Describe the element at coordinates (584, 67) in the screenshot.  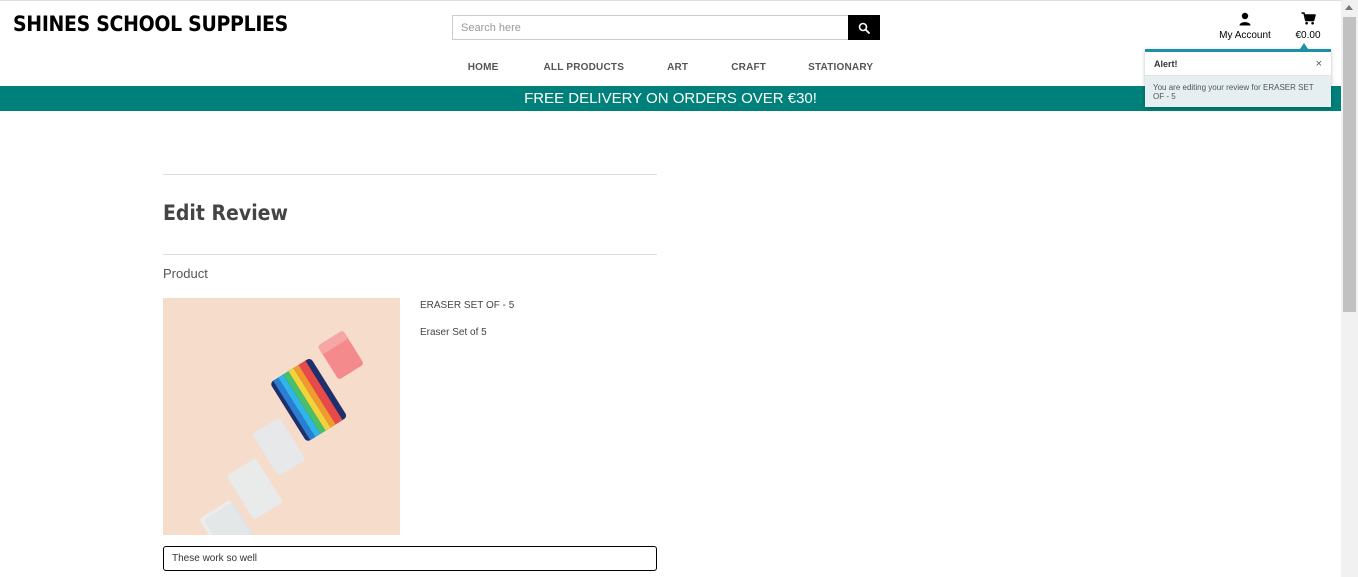
I see `nav-all-products: ALL PRODUCTS` at that location.